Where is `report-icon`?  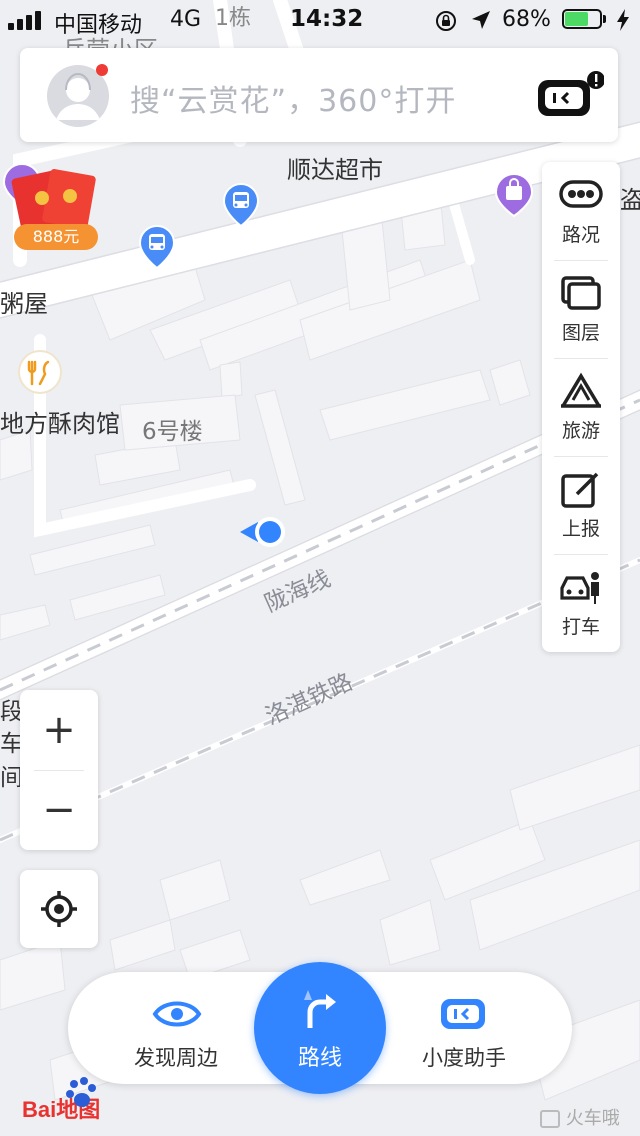 report-icon is located at coordinates (580, 490).